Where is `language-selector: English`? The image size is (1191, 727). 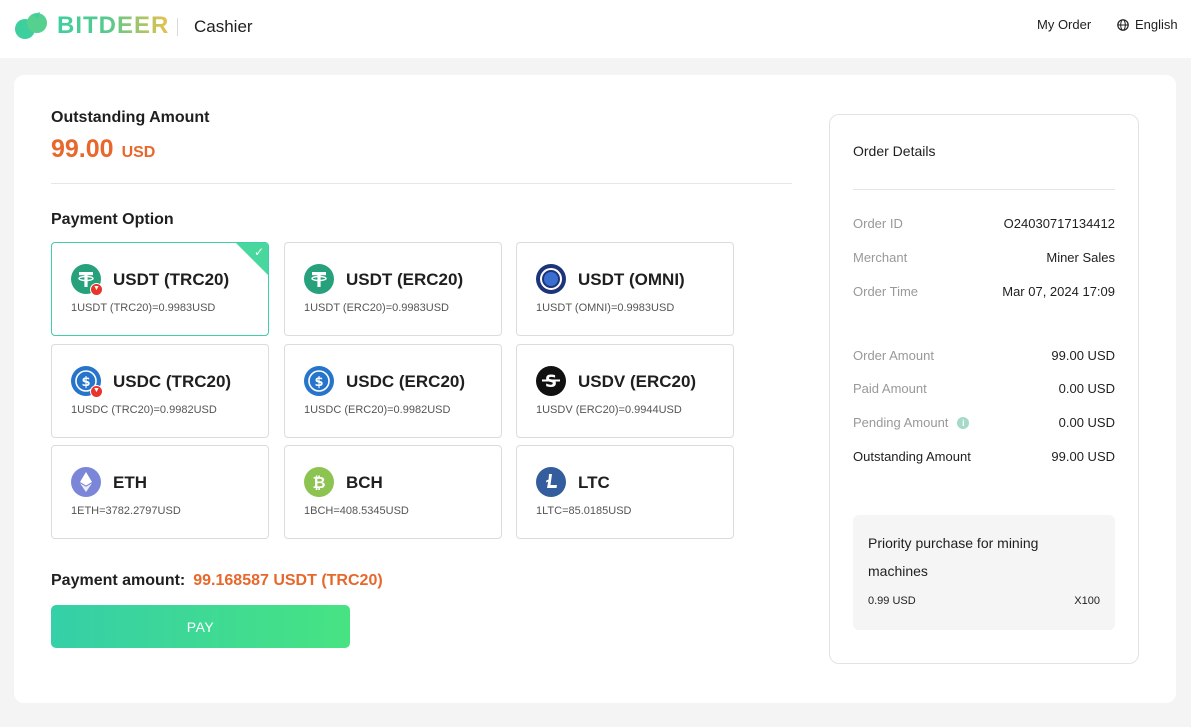
language-selector: English is located at coordinates (1147, 24).